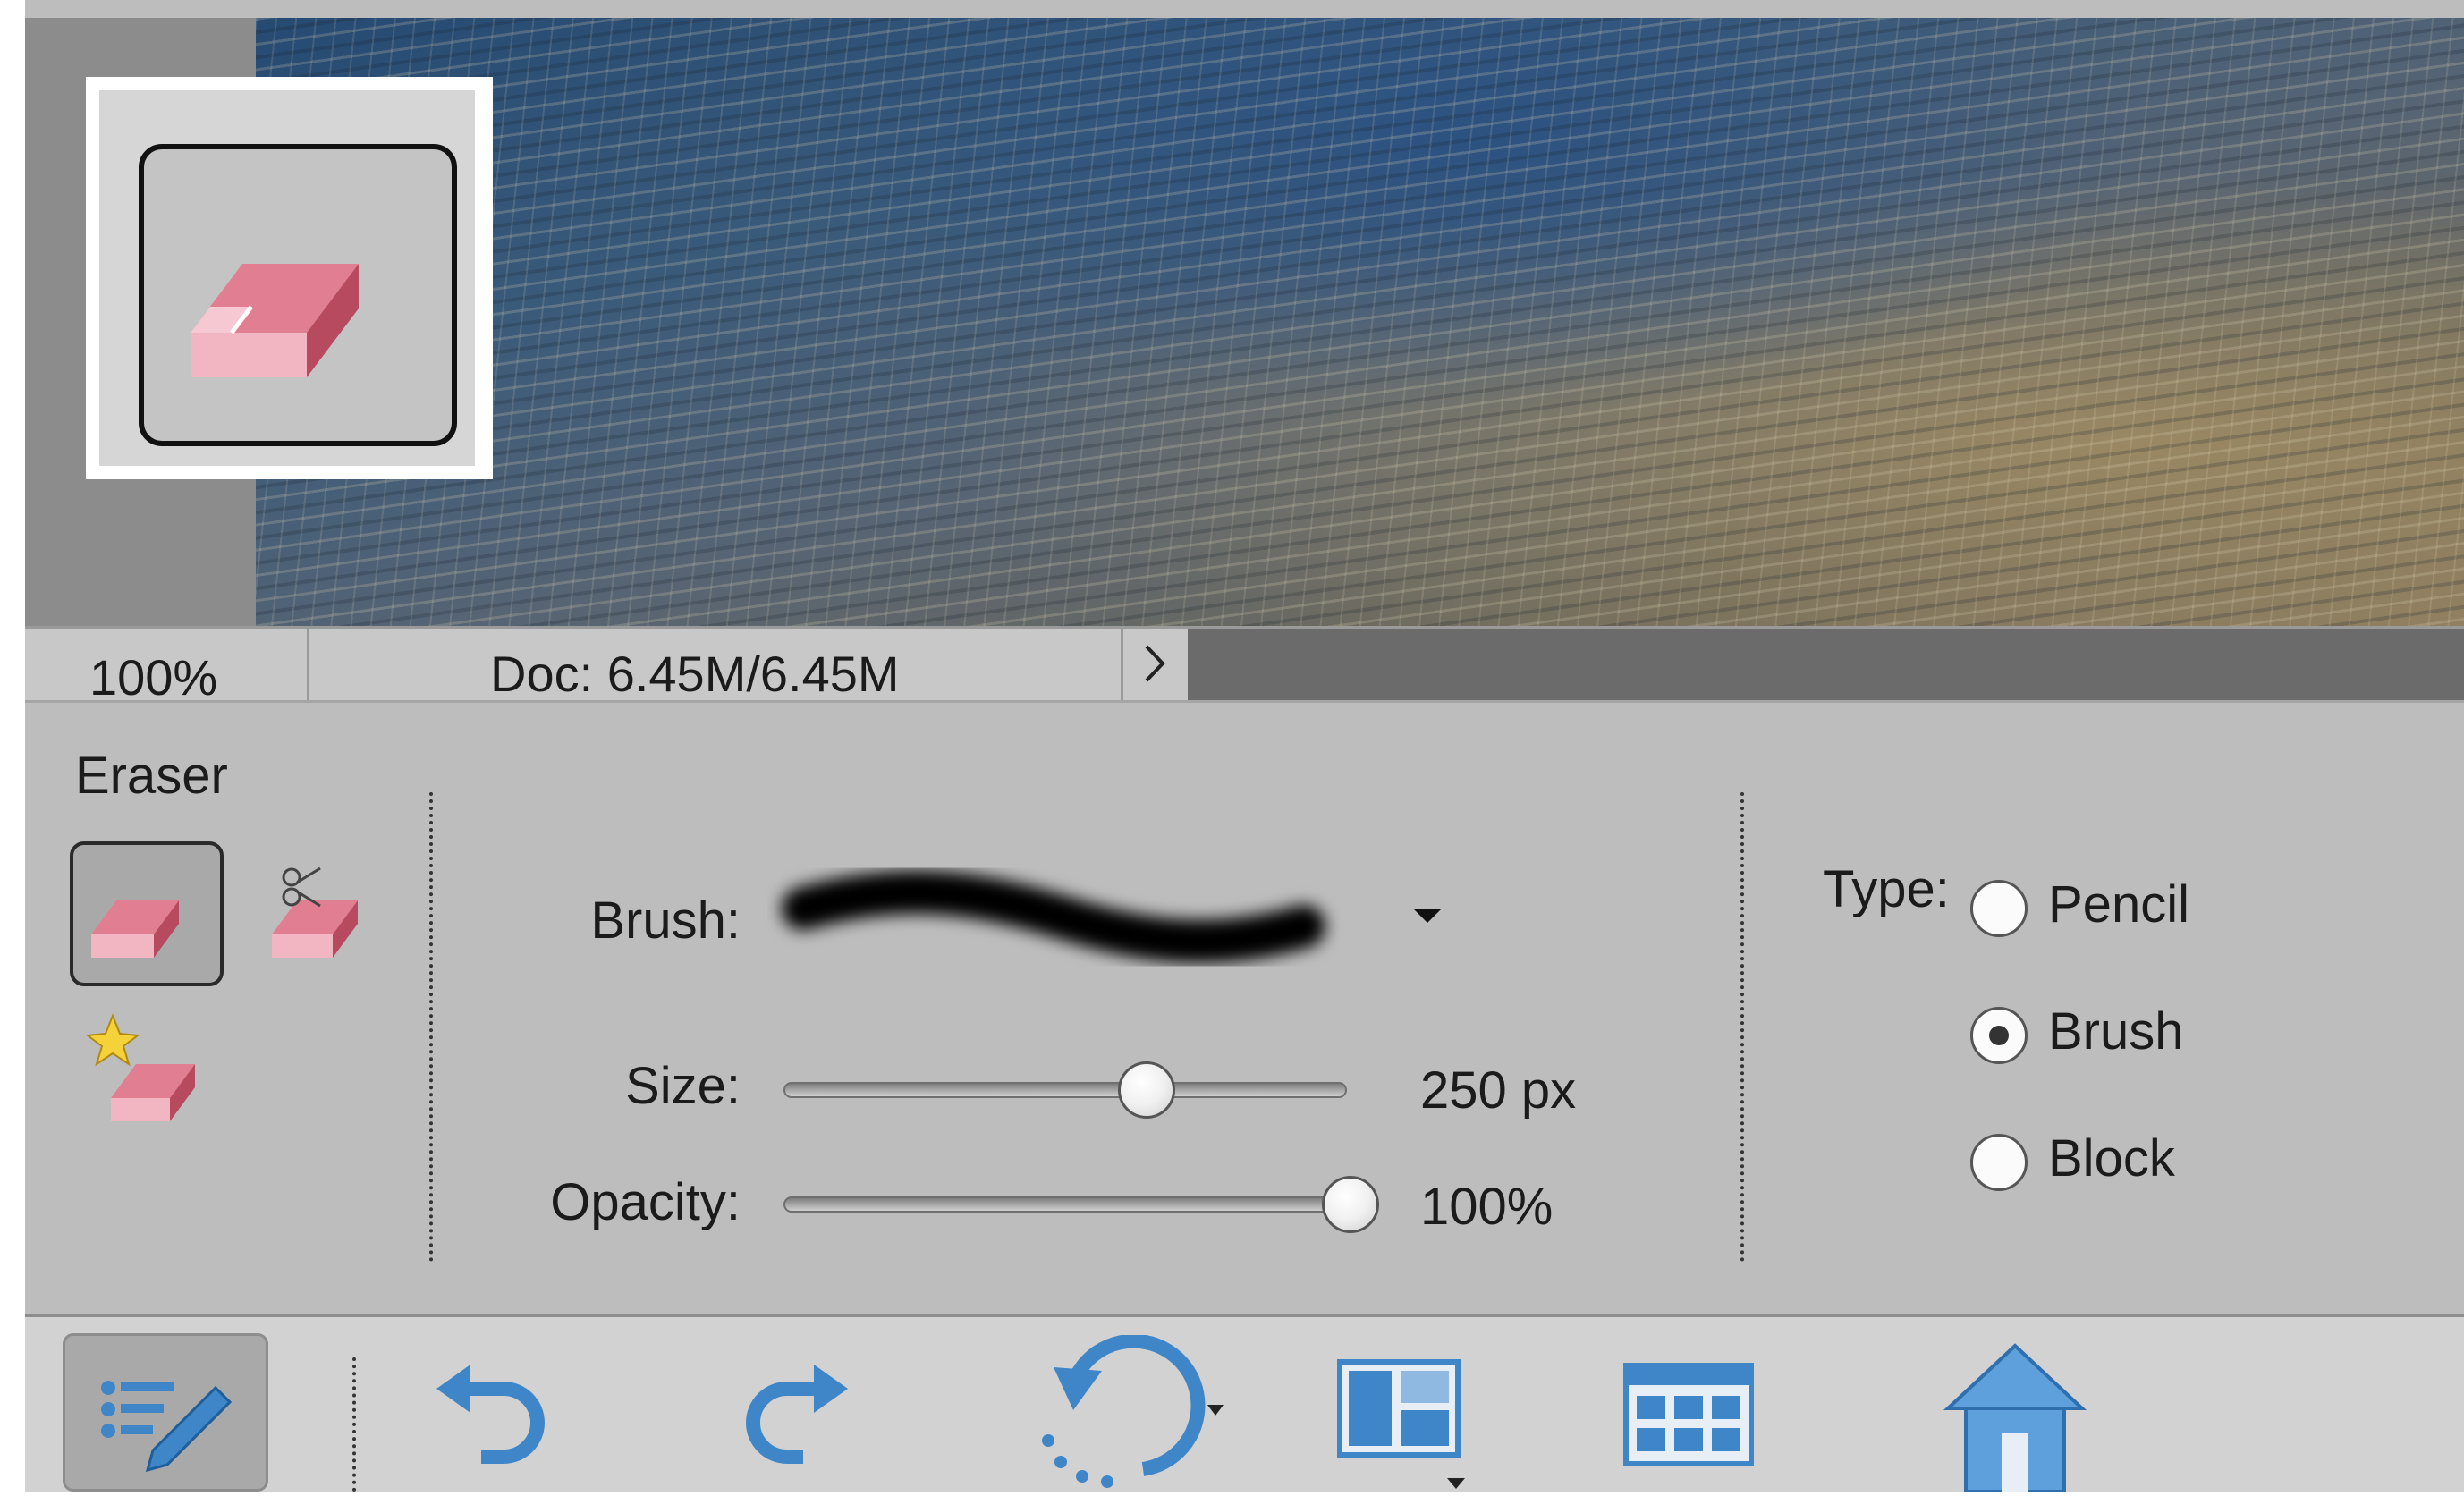 This screenshot has width=2464, height=1496. What do you see at coordinates (2118, 904) in the screenshot?
I see `type-pencil-label: Pencil` at bounding box center [2118, 904].